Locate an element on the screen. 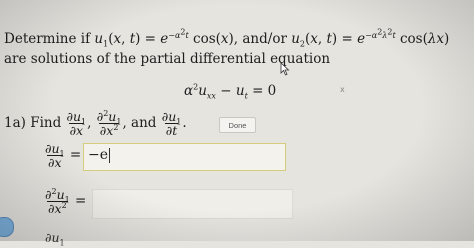 The height and width of the screenshot is (248, 474). and-text: and is located at coordinates (144, 123).